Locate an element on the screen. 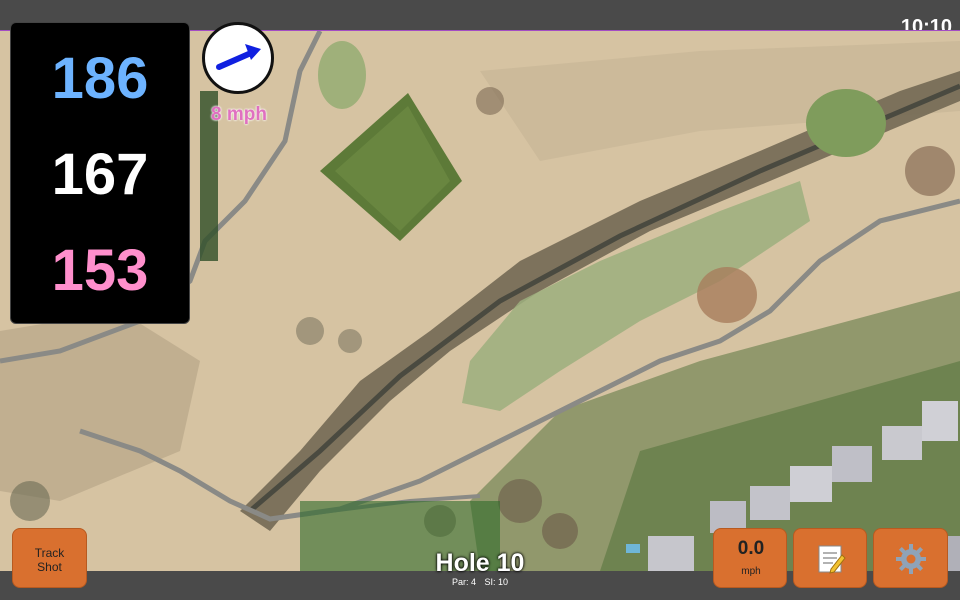 This screenshot has height=600, width=960. hole-title: Hole 10 is located at coordinates (480, 563).